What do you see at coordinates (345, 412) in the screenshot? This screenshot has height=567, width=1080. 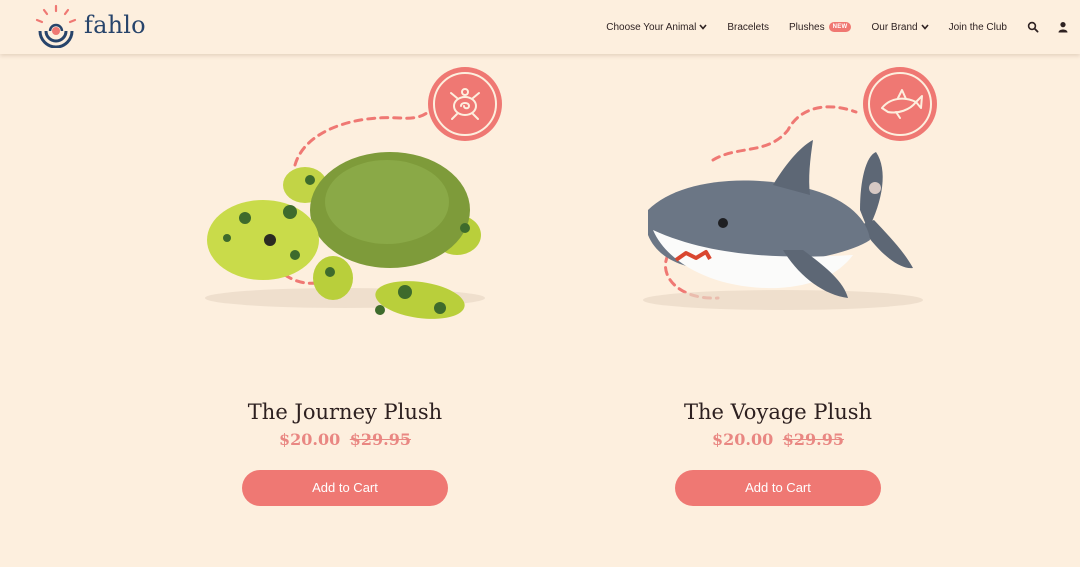 I see `product-title: The Journey Plush` at bounding box center [345, 412].